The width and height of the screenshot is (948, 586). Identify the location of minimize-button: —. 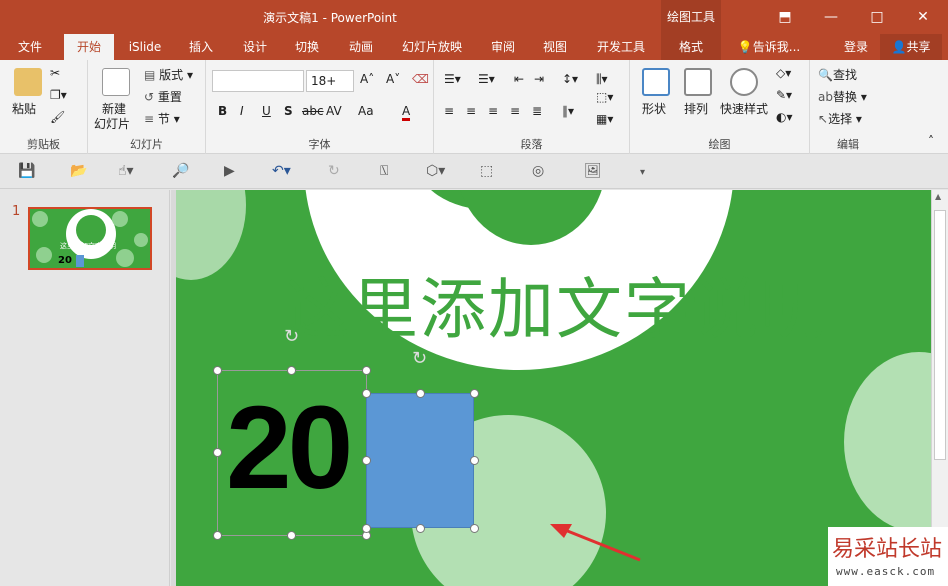
(831, 17).